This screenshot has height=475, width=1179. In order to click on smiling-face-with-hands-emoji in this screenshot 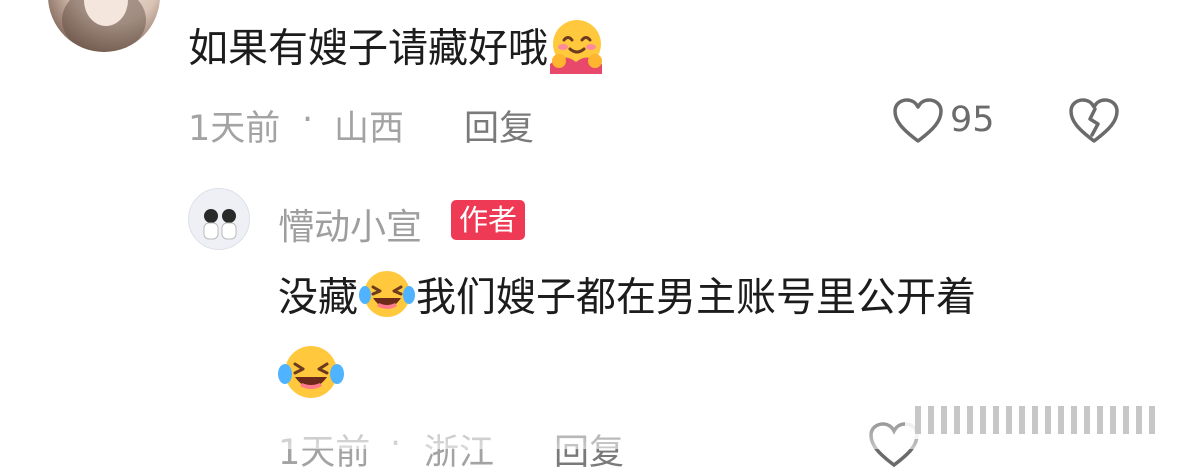, I will do `click(577, 50)`.